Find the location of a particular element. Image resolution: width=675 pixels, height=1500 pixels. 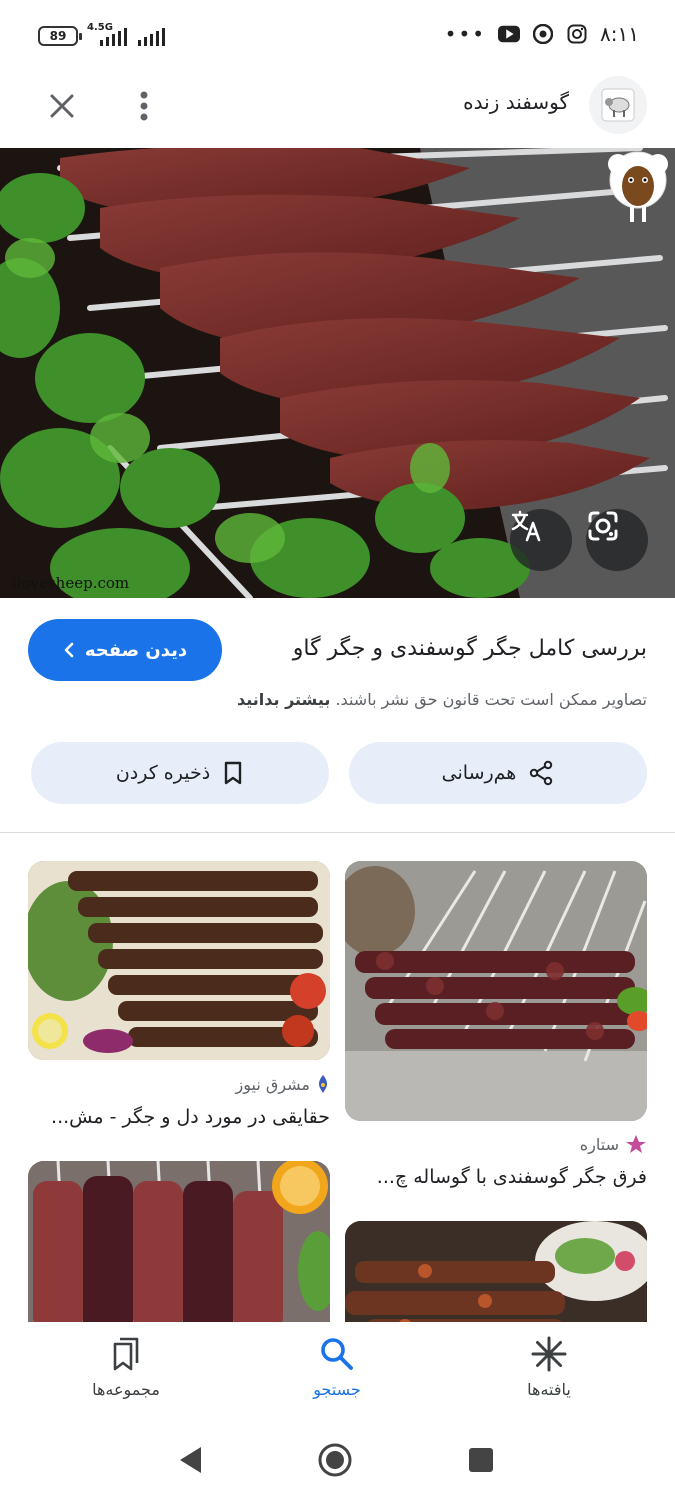

more-vert-icon is located at coordinates (144, 106).